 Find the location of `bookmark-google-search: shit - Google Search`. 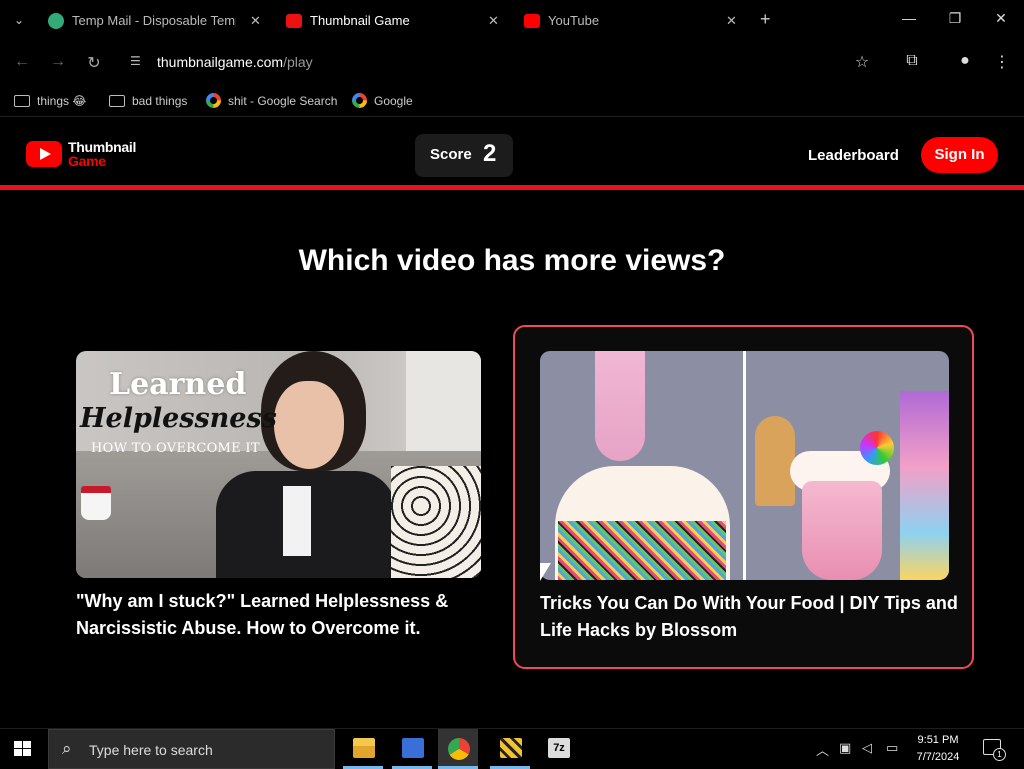

bookmark-google-search: shit - Google Search is located at coordinates (271, 101).